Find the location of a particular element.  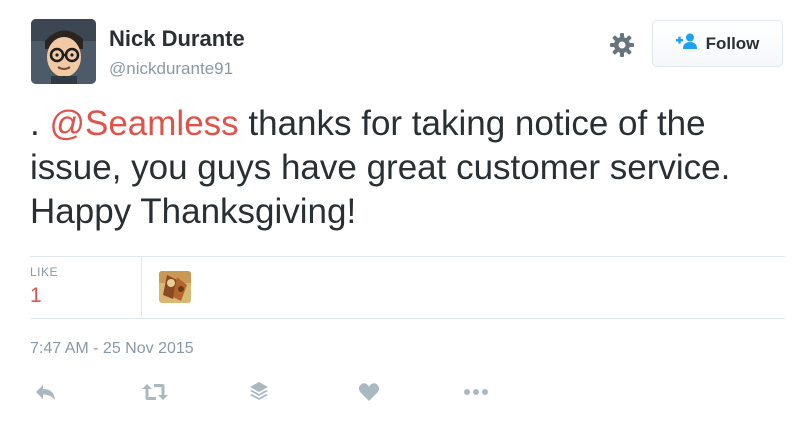

follow-button: Follow is located at coordinates (717, 43).